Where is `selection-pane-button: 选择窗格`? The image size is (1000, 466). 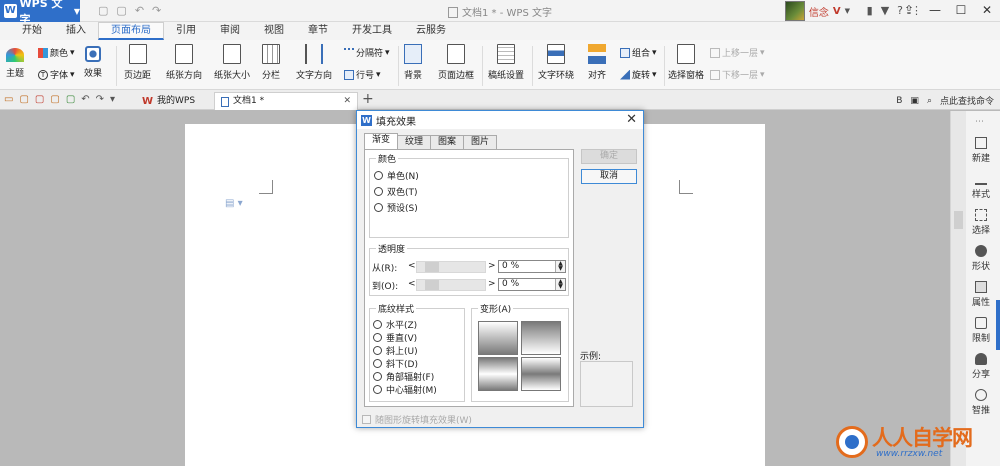
selection-pane-button: 选择窗格 is located at coordinates (686, 60).